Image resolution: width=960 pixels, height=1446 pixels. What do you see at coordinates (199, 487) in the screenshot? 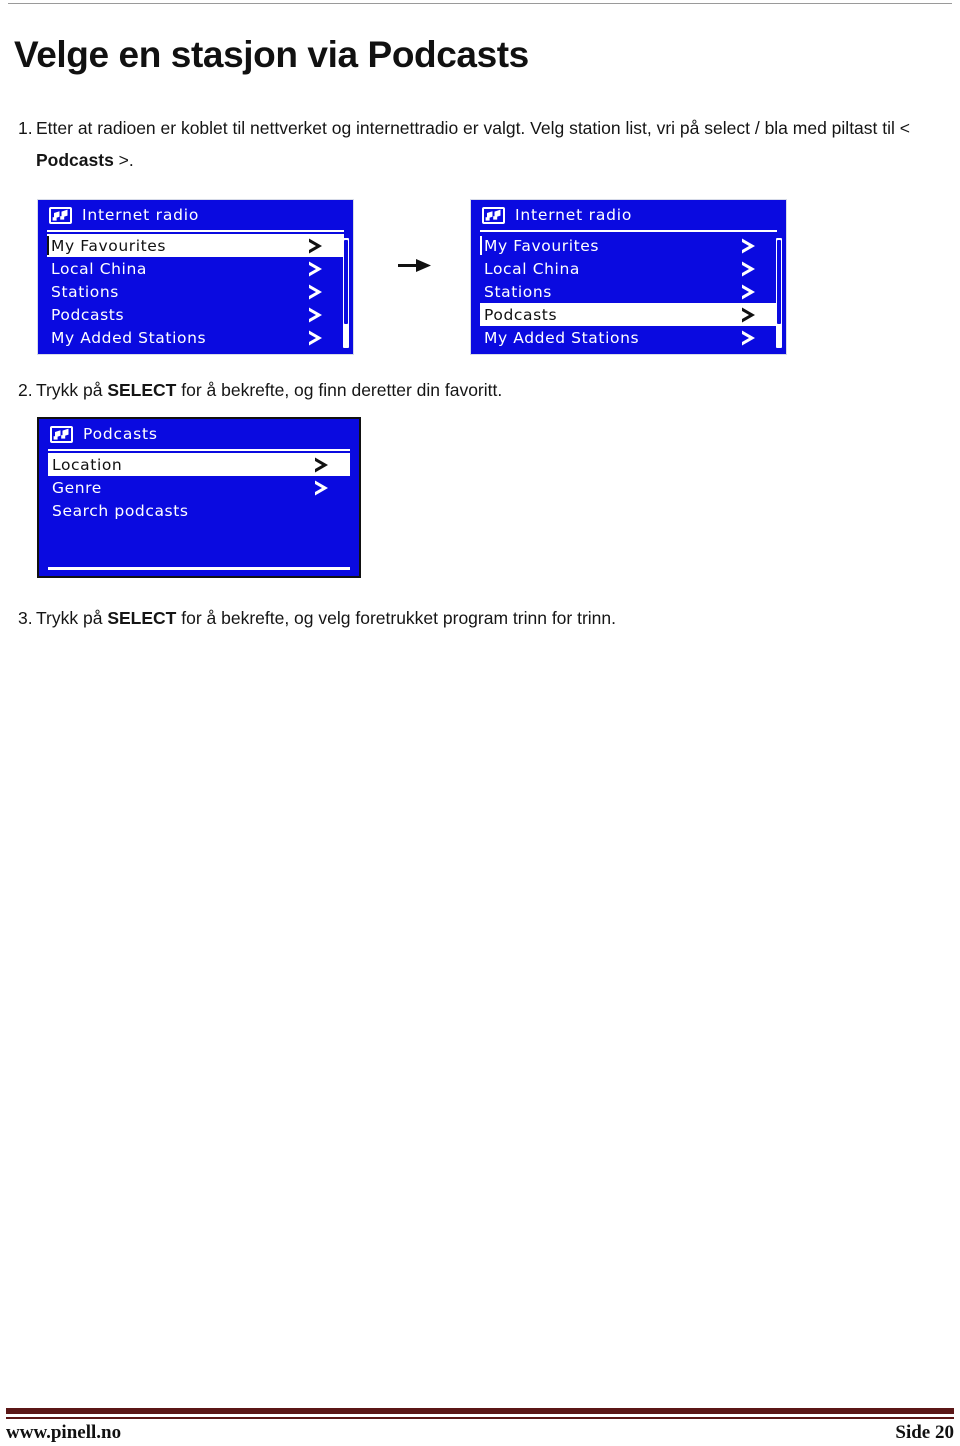
I see `lcd-menu-item-genre: Genre` at bounding box center [199, 487].